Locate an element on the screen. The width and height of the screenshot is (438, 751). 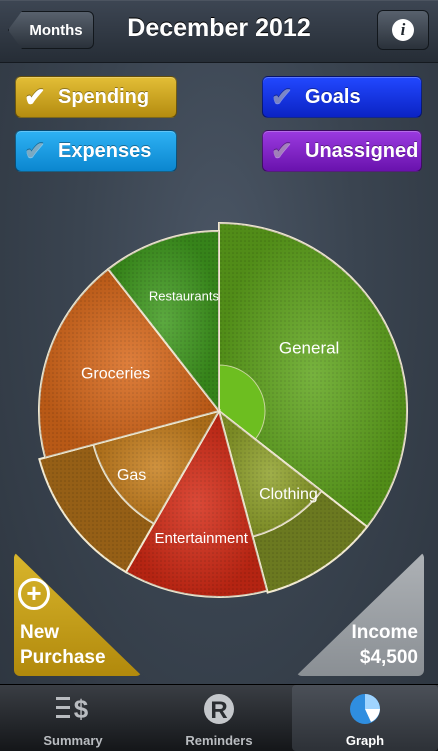
pie-label-groceries: Groceries is located at coordinates (115, 374).